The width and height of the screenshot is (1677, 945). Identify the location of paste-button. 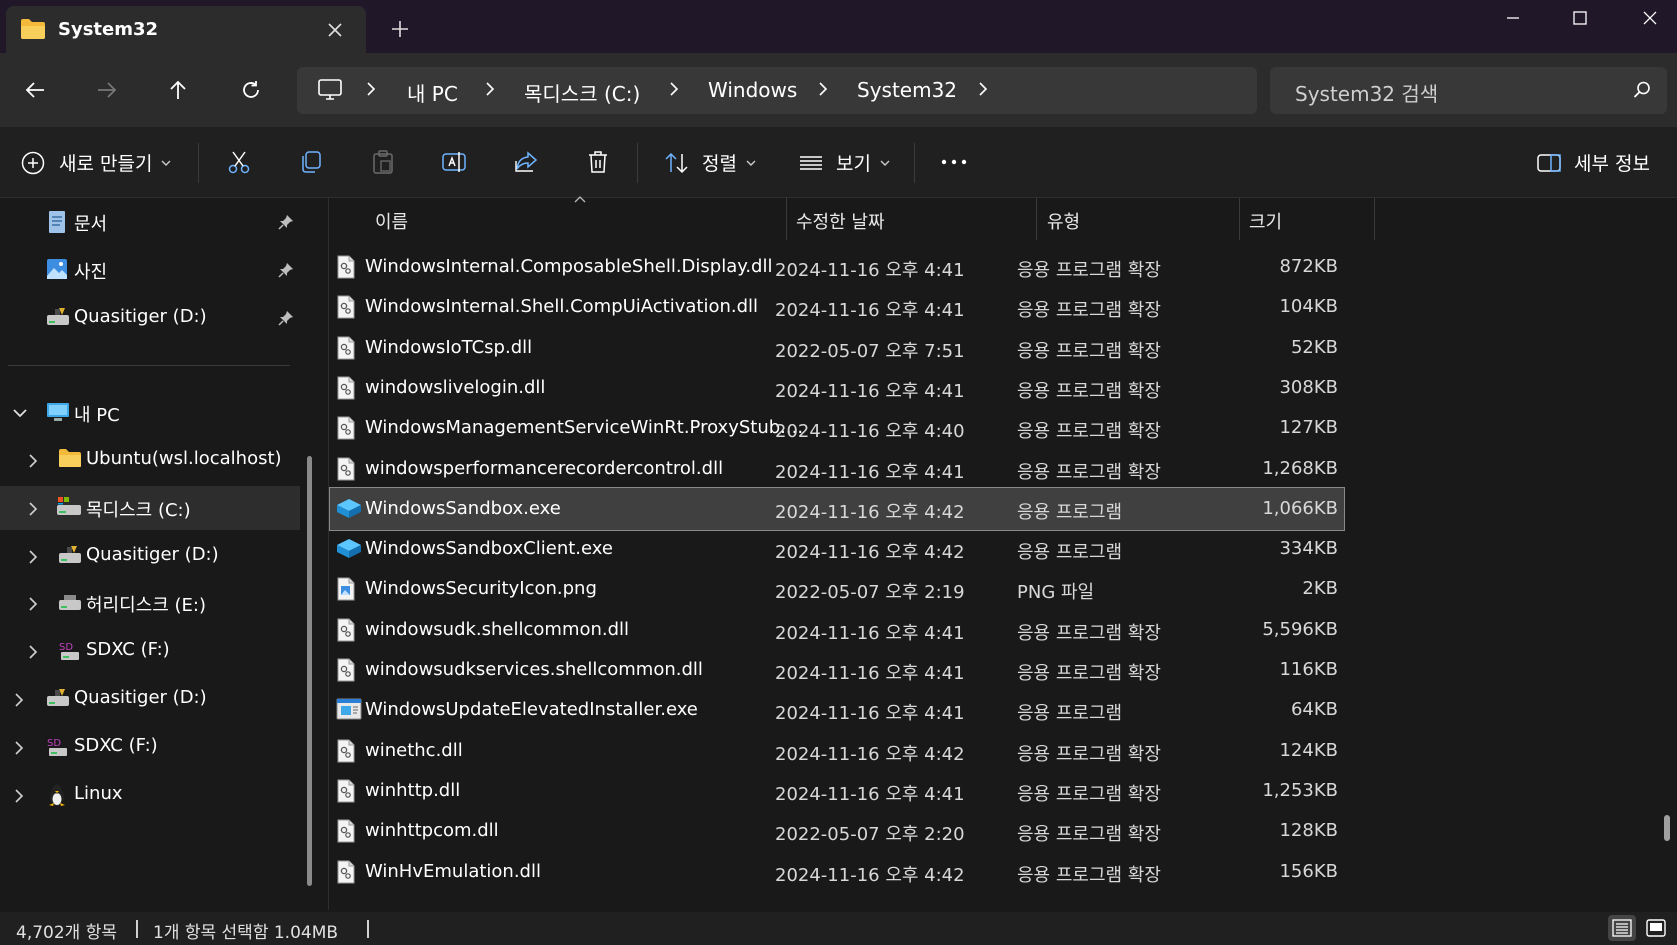
(383, 162).